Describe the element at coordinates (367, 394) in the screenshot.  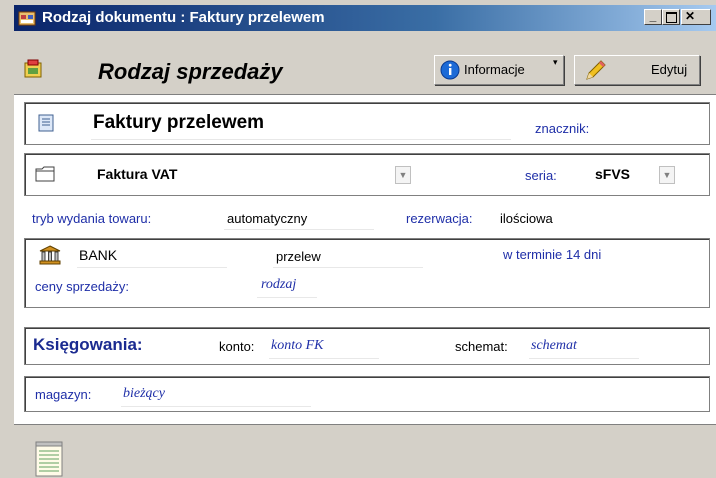
I see `warehouse-panel: magazyn: bieżący` at that location.